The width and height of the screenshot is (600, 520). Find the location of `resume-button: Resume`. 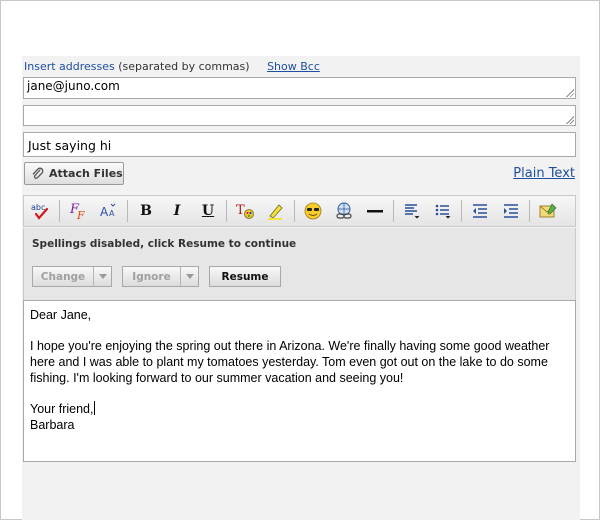

resume-button: Resume is located at coordinates (245, 276).